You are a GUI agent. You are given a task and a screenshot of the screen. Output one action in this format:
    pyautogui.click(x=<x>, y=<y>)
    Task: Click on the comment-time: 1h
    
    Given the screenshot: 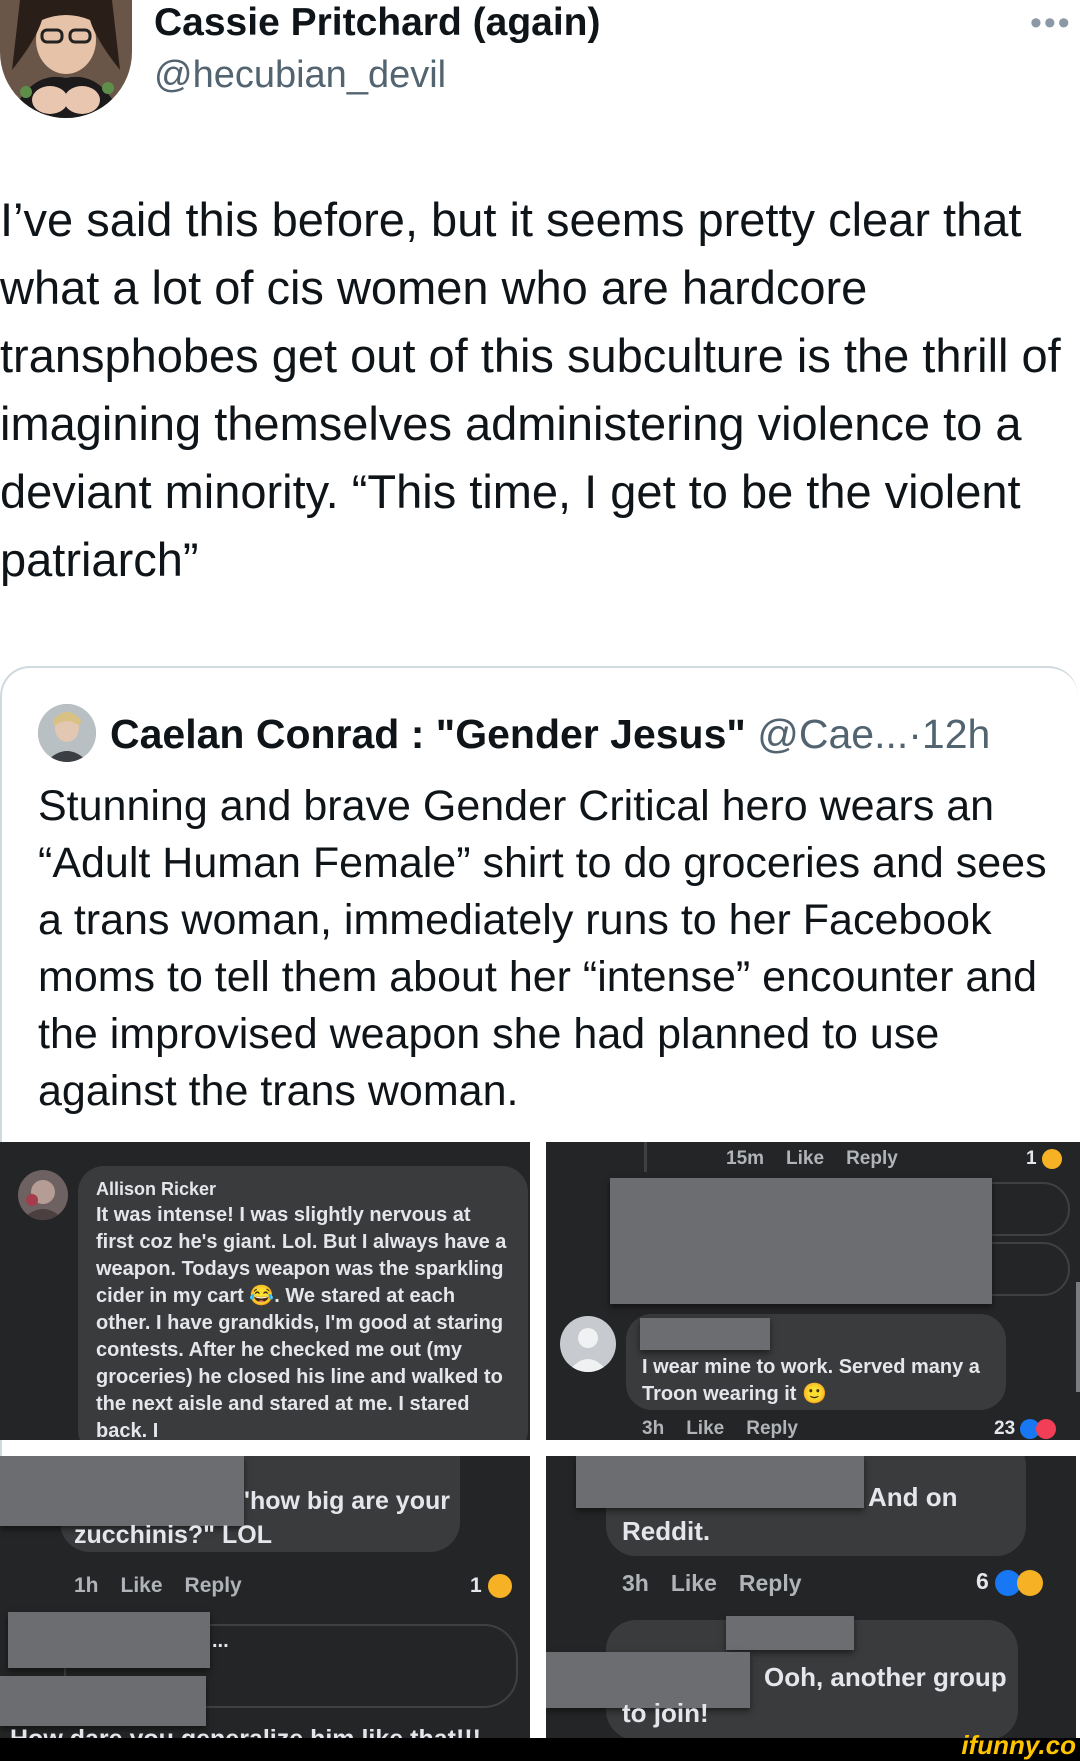 What is the action you would take?
    pyautogui.click(x=86, y=1585)
    